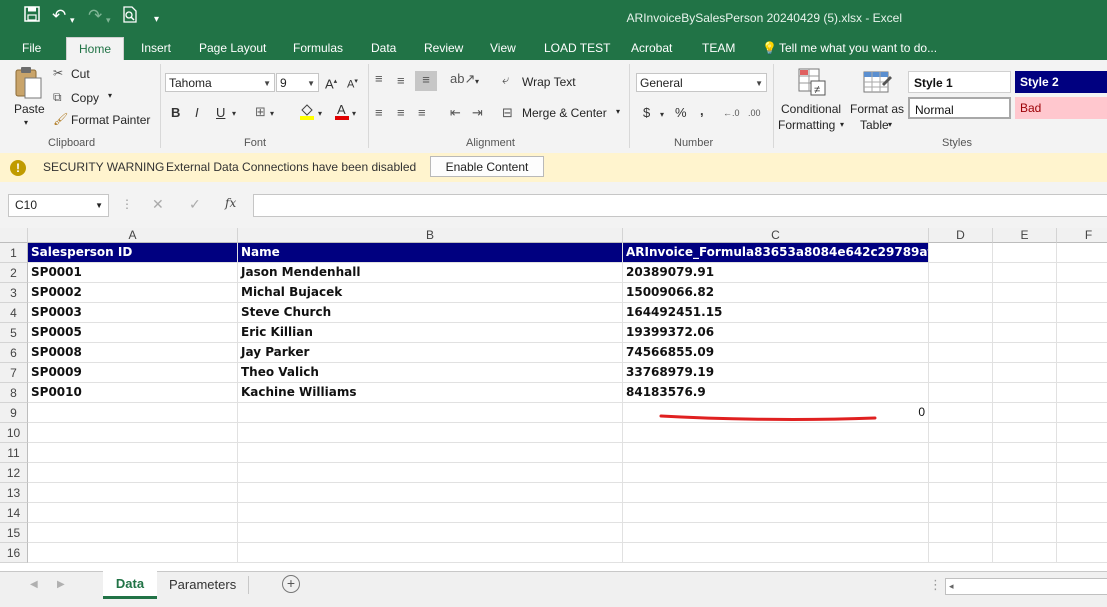 Image resolution: width=1107 pixels, height=607 pixels. What do you see at coordinates (1082, 473) in the screenshot?
I see `cell-f12` at bounding box center [1082, 473].